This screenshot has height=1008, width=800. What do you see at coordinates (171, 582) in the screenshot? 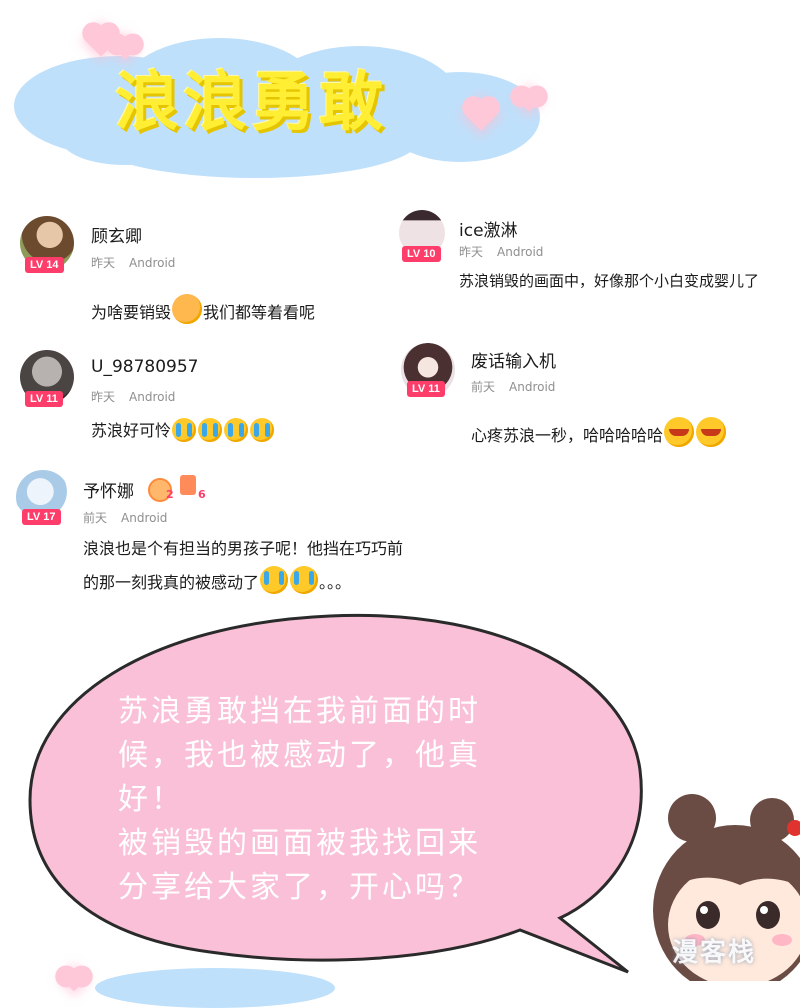
I see `comment-text-part: 的那一刻我真的被感动了` at bounding box center [171, 582].